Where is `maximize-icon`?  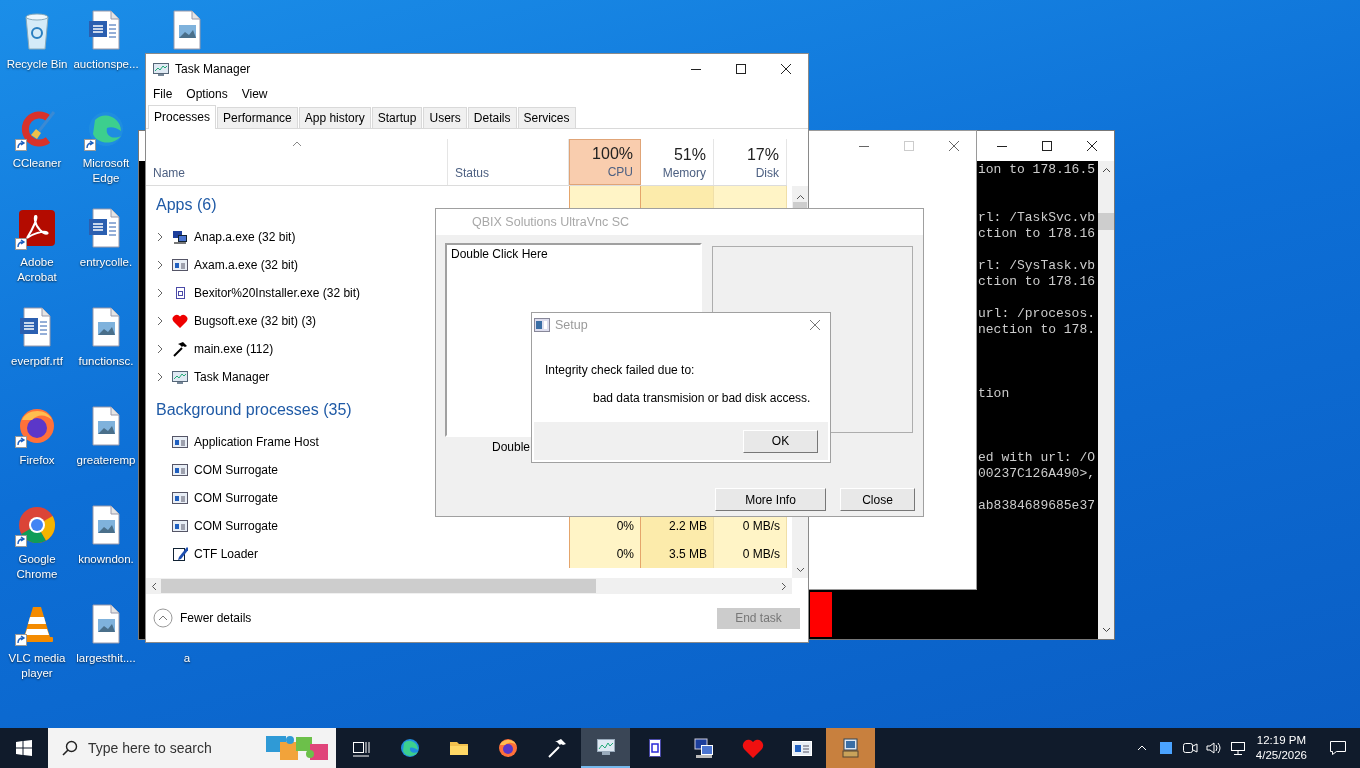
maximize-icon is located at coordinates (908, 146).